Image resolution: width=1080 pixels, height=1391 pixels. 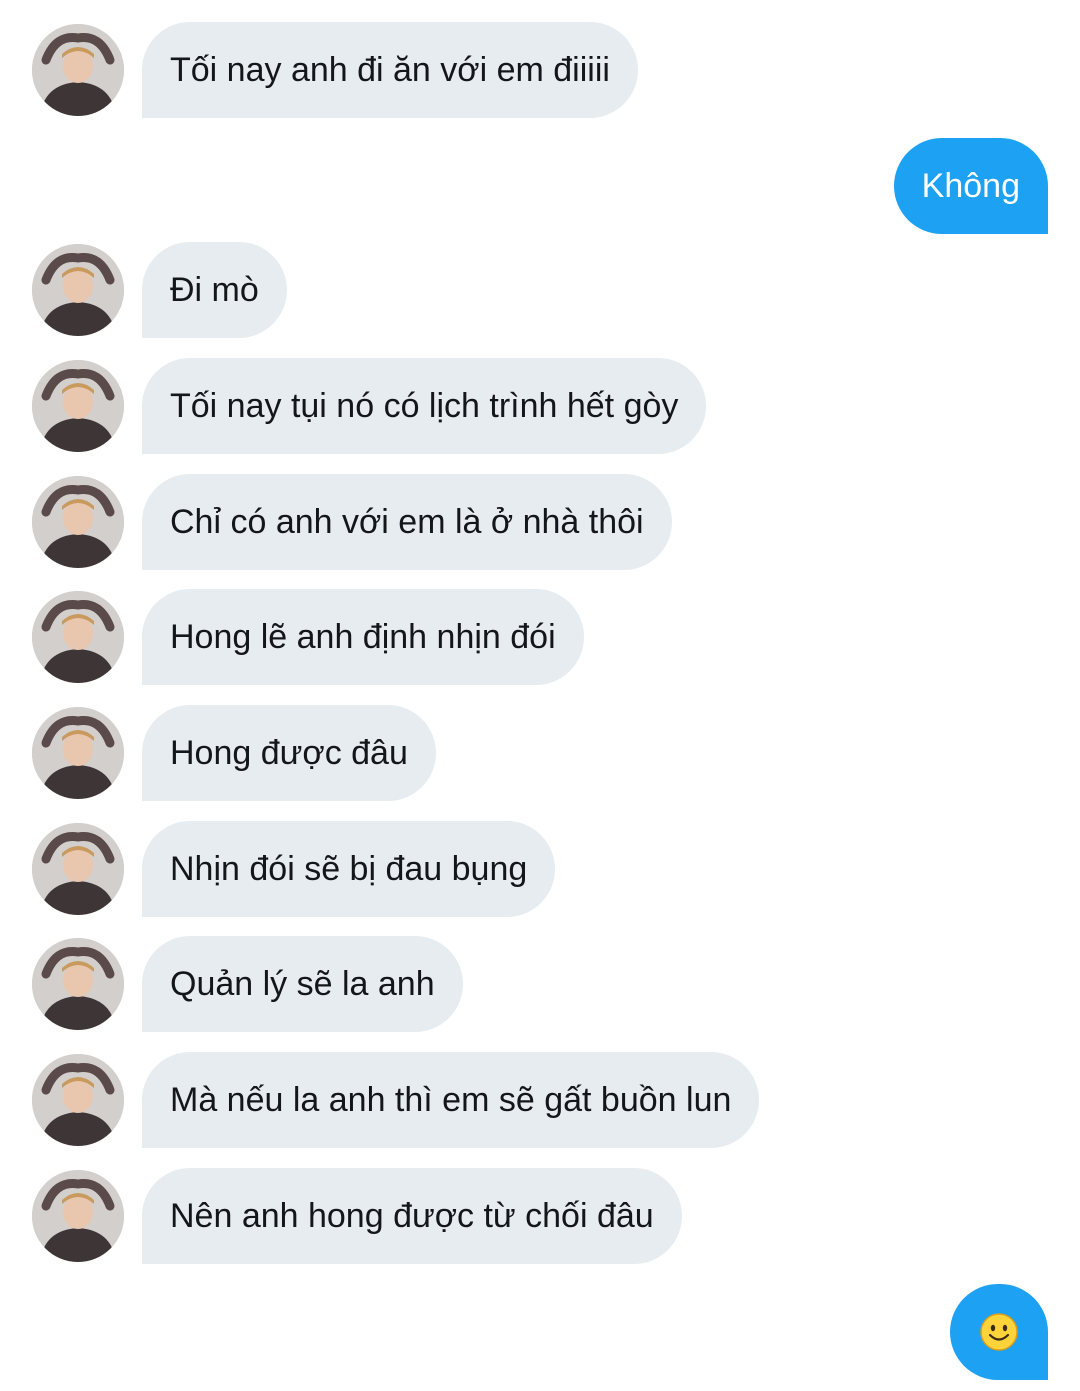 What do you see at coordinates (540, 1332) in the screenshot?
I see `message-row` at bounding box center [540, 1332].